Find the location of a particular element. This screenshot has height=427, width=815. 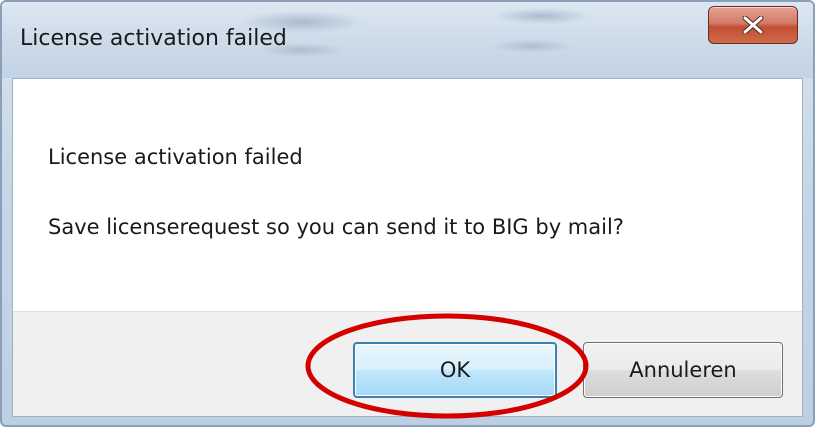

window-title: License activation failed is located at coordinates (153, 38).